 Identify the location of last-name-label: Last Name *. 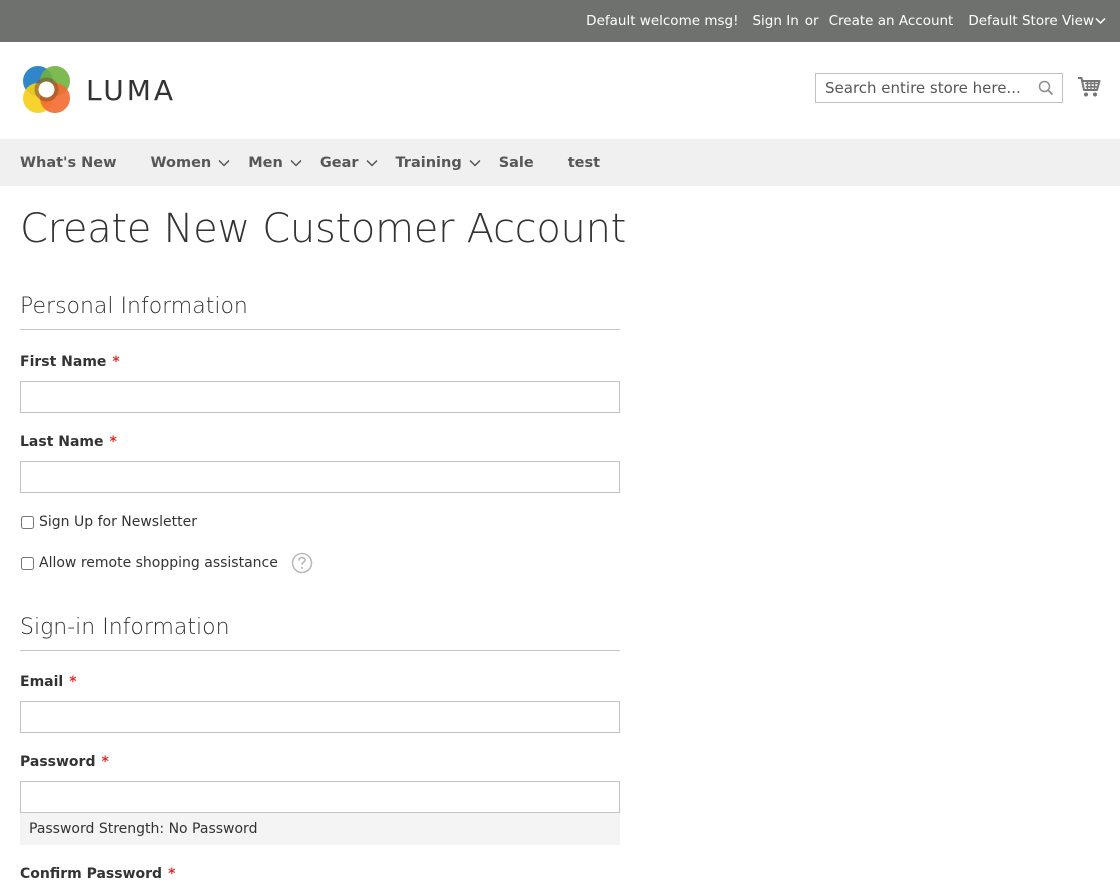
(68, 442).